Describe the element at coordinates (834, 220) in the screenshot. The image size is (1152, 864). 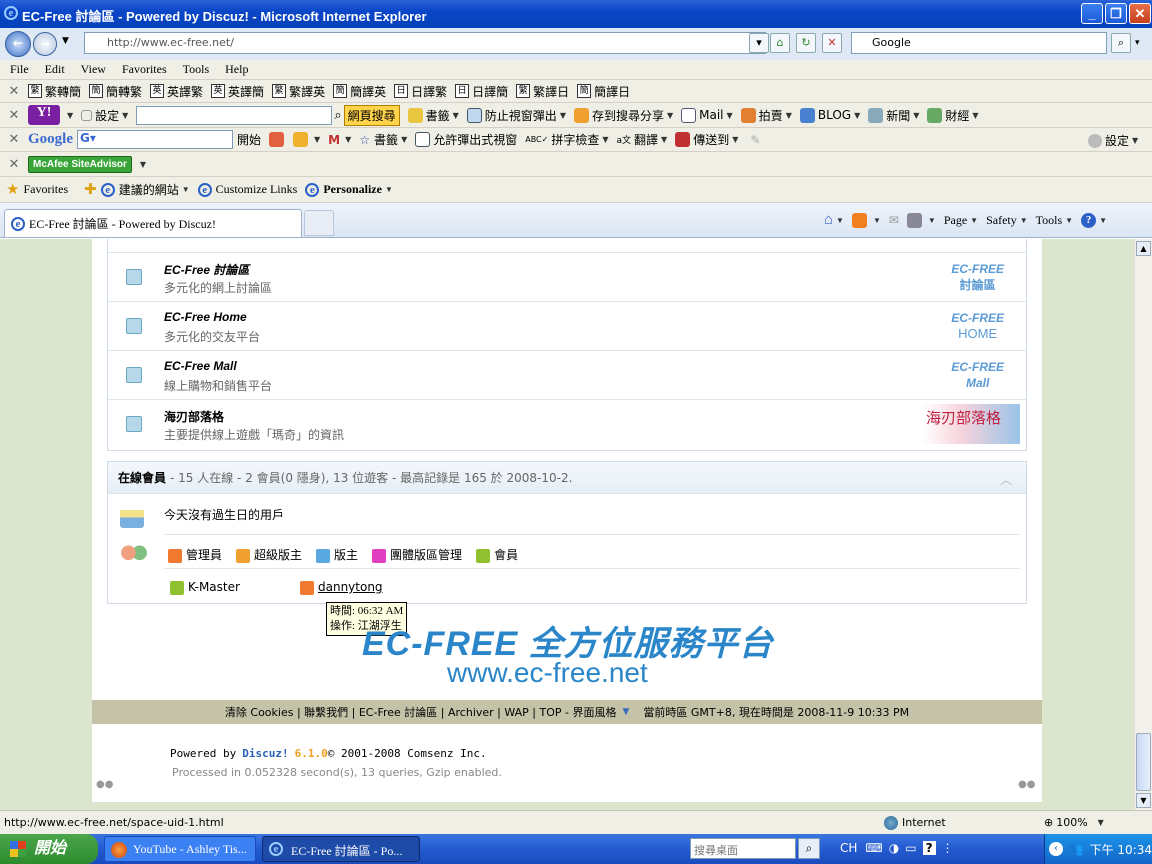
I see `home-button: ⌂ ▼` at that location.